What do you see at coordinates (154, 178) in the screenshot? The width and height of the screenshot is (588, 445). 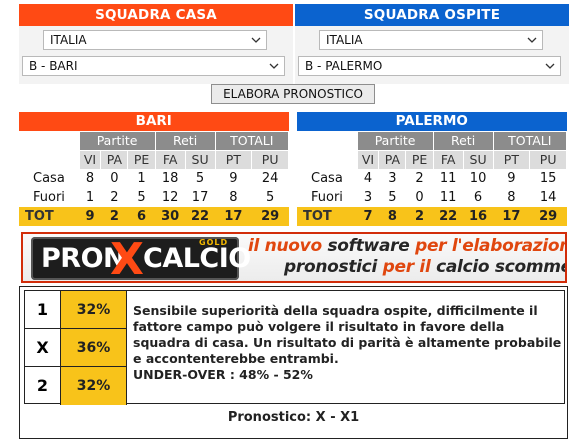 I see `table-row: Casa 8 0 1 18 5 9 24` at bounding box center [154, 178].